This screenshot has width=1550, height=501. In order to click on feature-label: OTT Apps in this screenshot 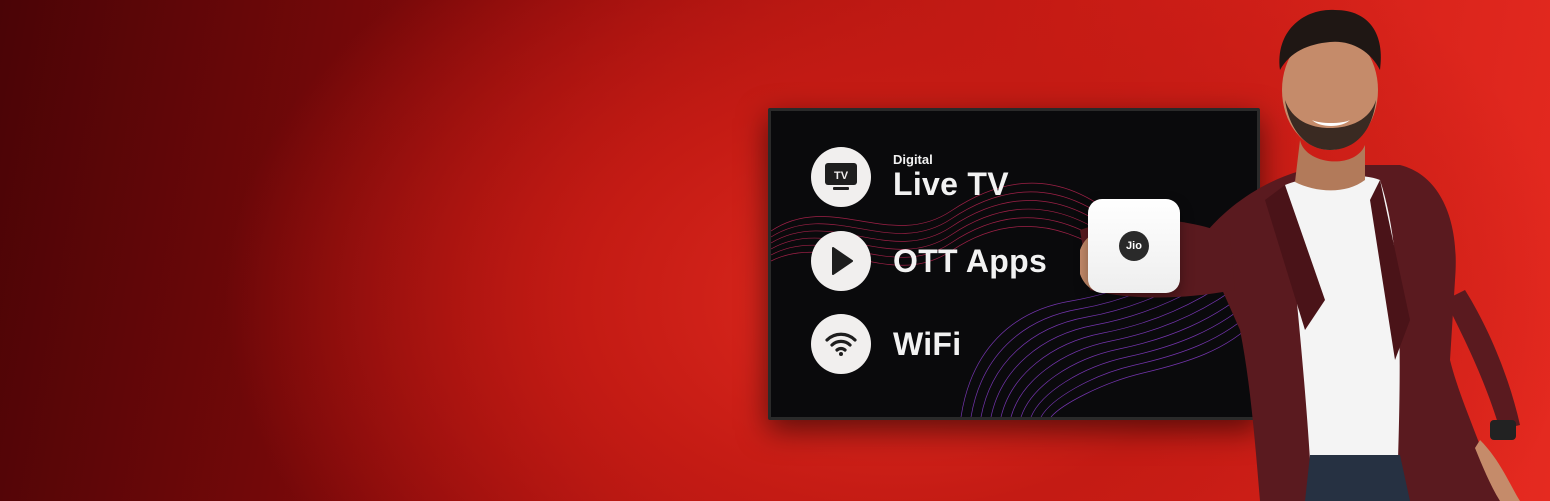, I will do `click(970, 261)`.